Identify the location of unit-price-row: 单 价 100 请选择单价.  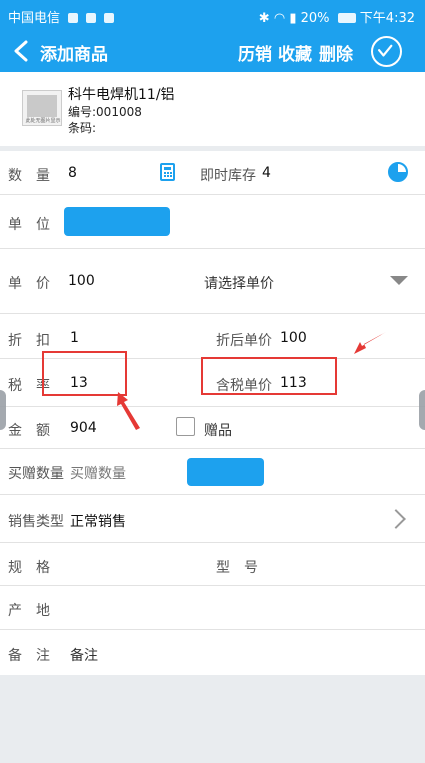
(212, 281).